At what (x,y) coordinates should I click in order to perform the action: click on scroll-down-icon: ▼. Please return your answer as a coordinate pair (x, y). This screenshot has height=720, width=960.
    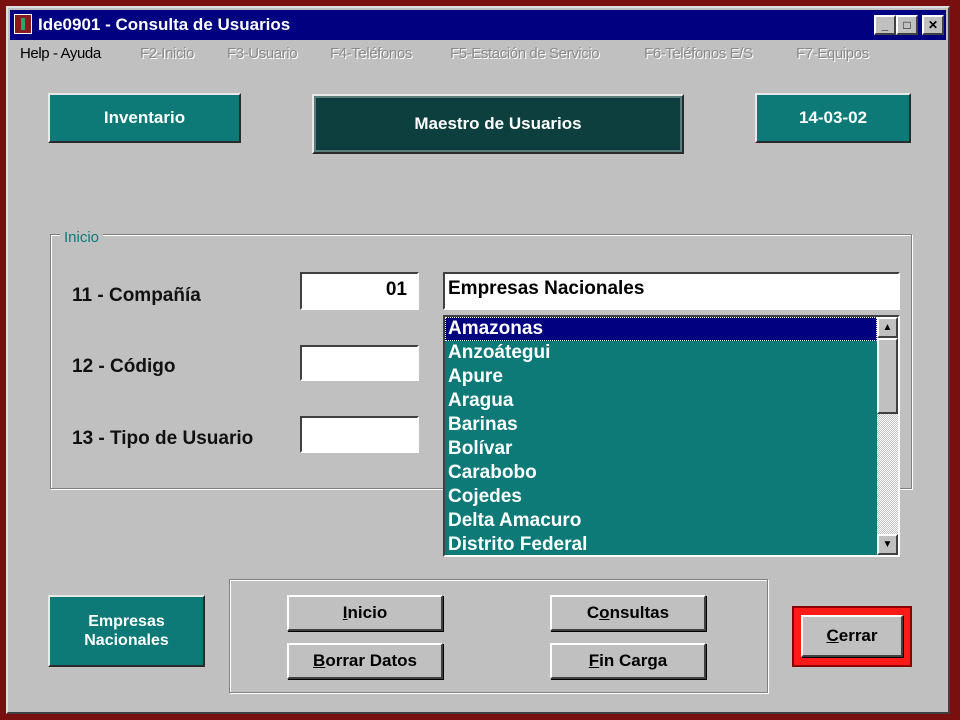
    Looking at the image, I should click on (887, 544).